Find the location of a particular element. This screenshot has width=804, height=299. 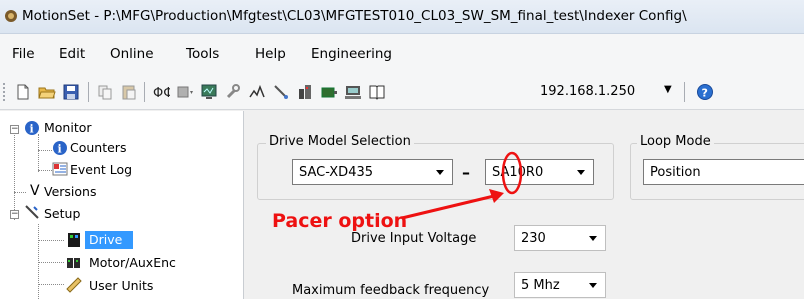

paste-icon is located at coordinates (129, 92).